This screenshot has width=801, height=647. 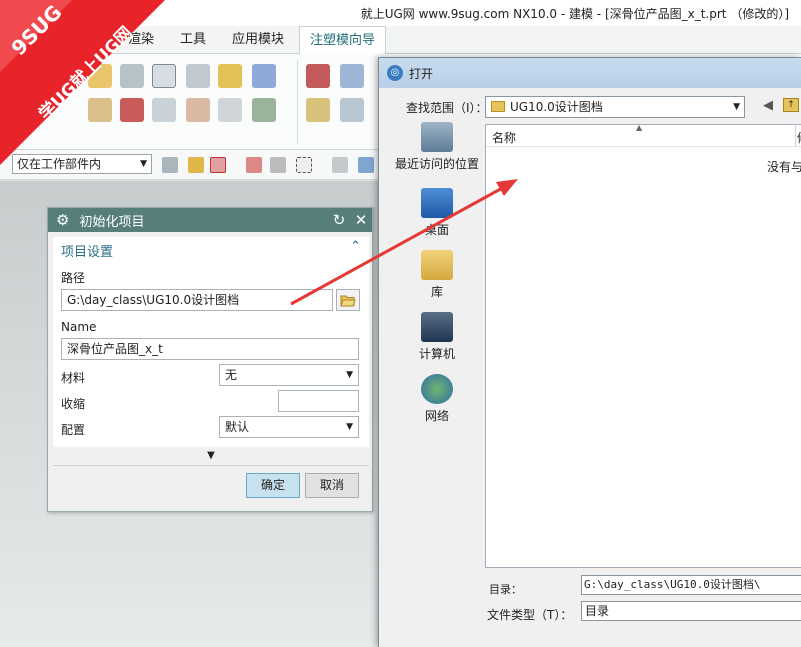 What do you see at coordinates (264, 110) in the screenshot?
I see `view-manager-icon` at bounding box center [264, 110].